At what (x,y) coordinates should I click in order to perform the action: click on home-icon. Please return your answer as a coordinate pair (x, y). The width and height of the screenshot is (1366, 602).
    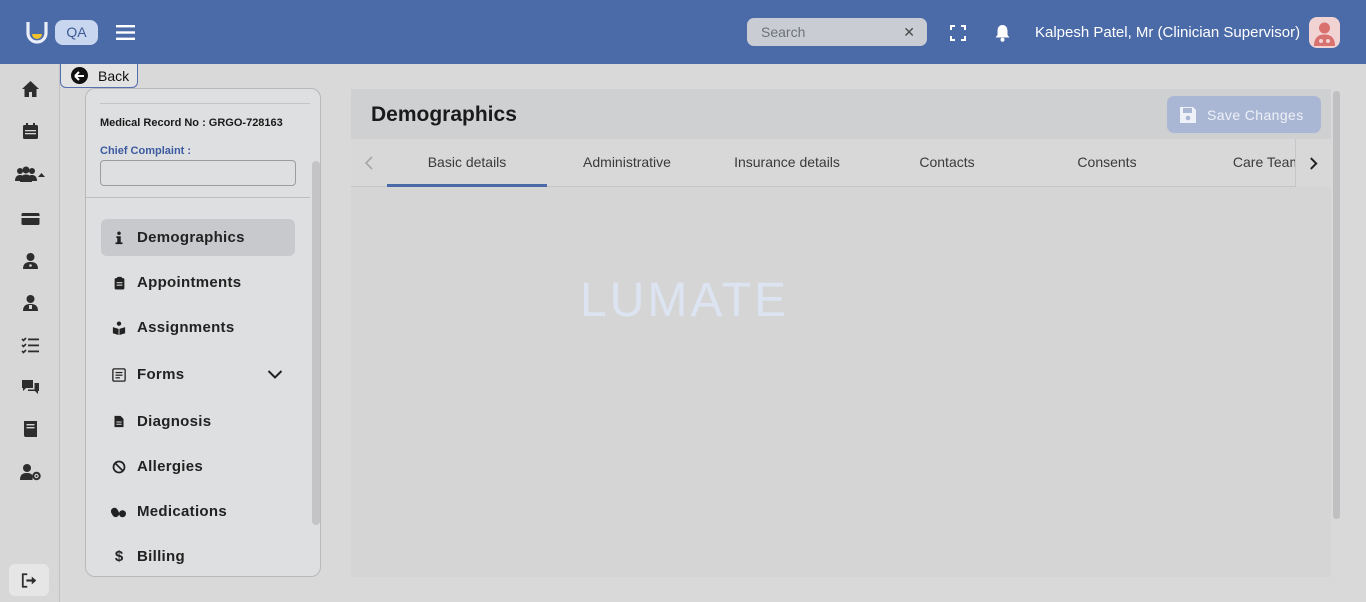
    Looking at the image, I should click on (30, 89).